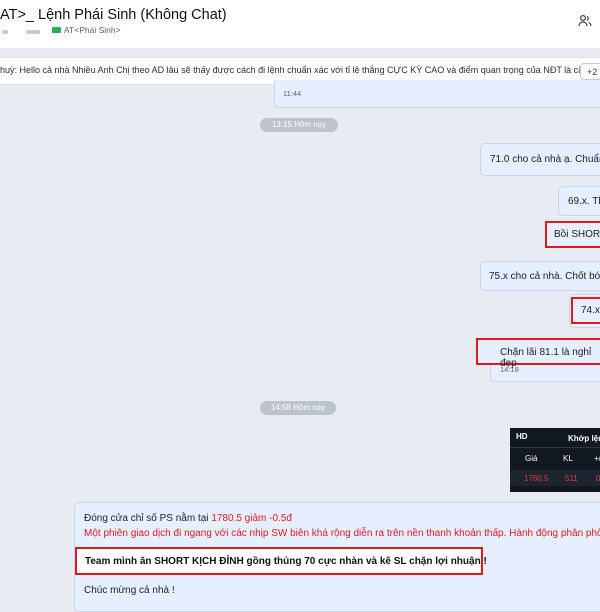 Image resolution: width=600 pixels, height=612 pixels. Describe the element at coordinates (584, 201) in the screenshot. I see `message-text: 69.x. Th` at that location.